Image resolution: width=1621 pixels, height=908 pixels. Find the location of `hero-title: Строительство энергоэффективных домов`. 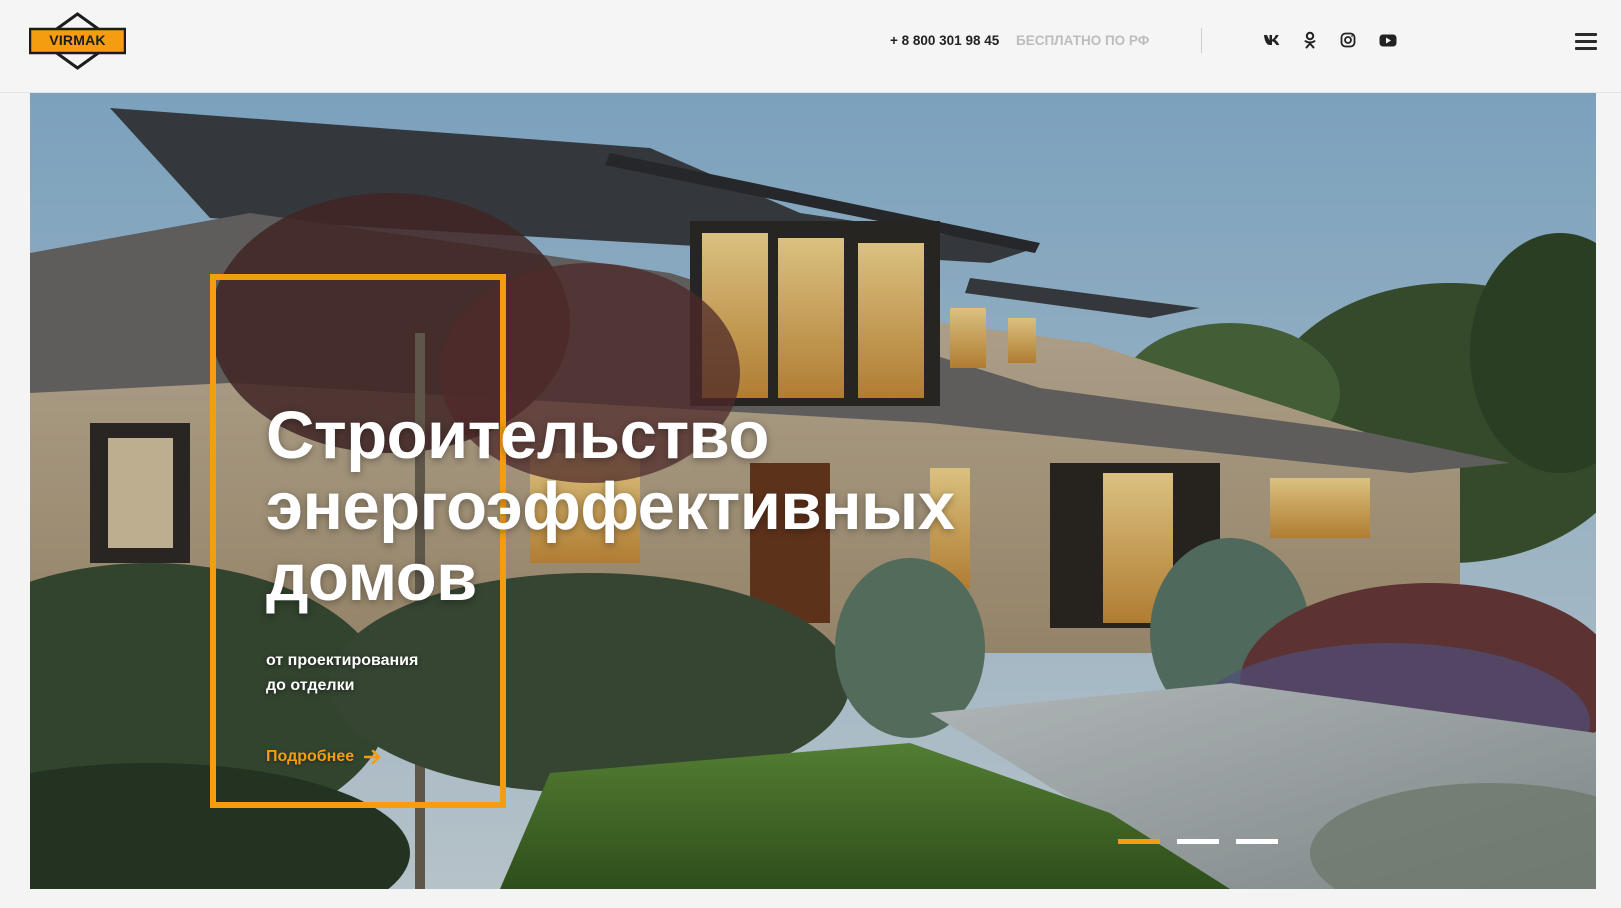

hero-title: Строительство энергоэффективных домов is located at coordinates (666, 506).